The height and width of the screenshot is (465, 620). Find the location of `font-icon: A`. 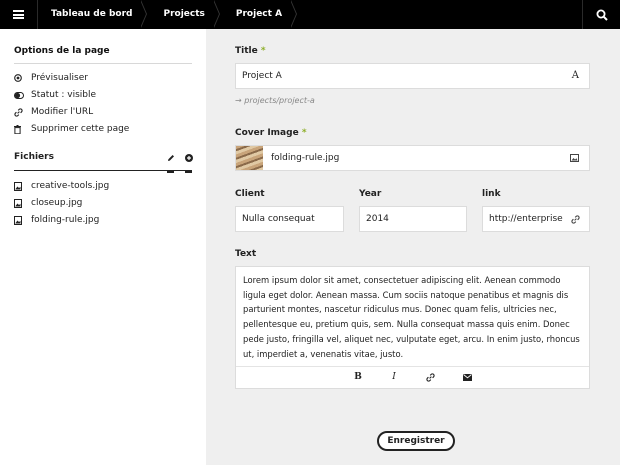

font-icon: A is located at coordinates (575, 75).